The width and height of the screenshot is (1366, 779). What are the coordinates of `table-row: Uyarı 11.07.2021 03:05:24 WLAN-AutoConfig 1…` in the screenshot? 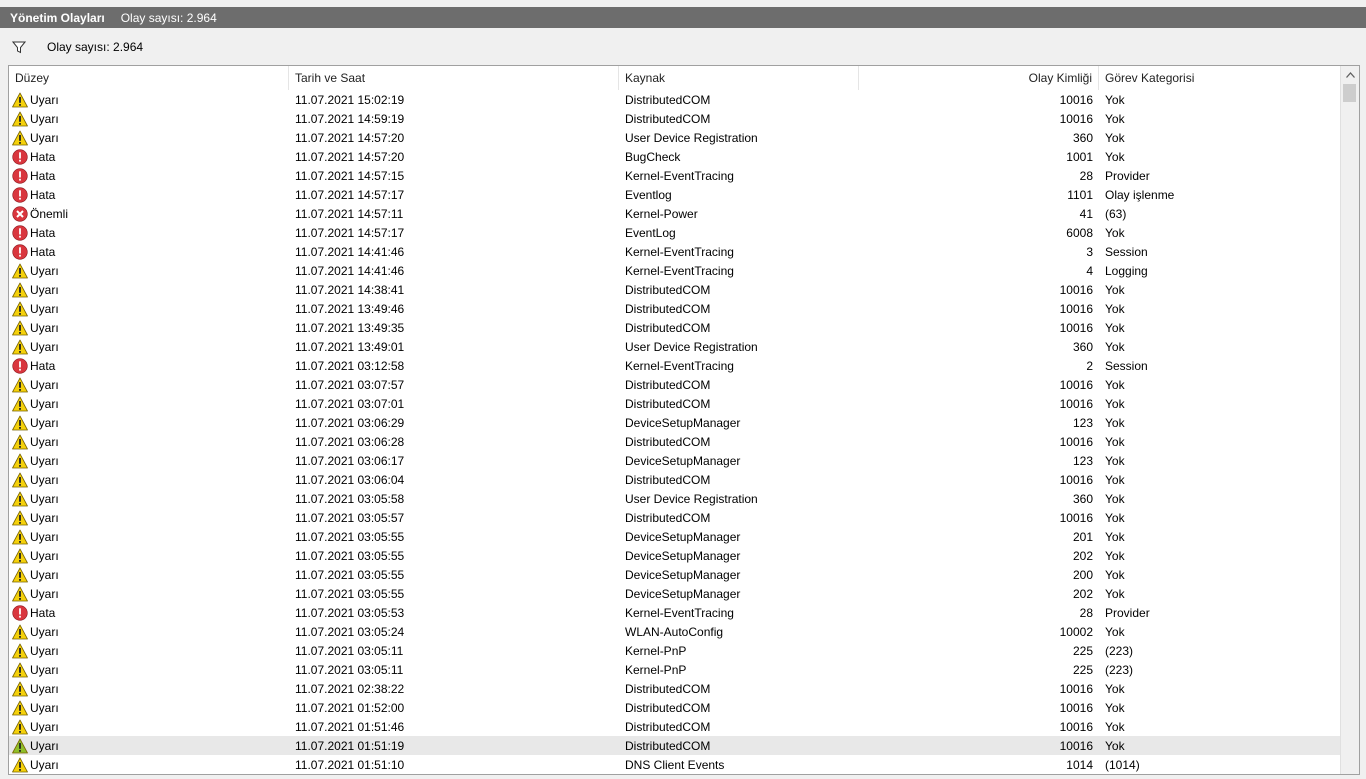 It's located at (675, 631).